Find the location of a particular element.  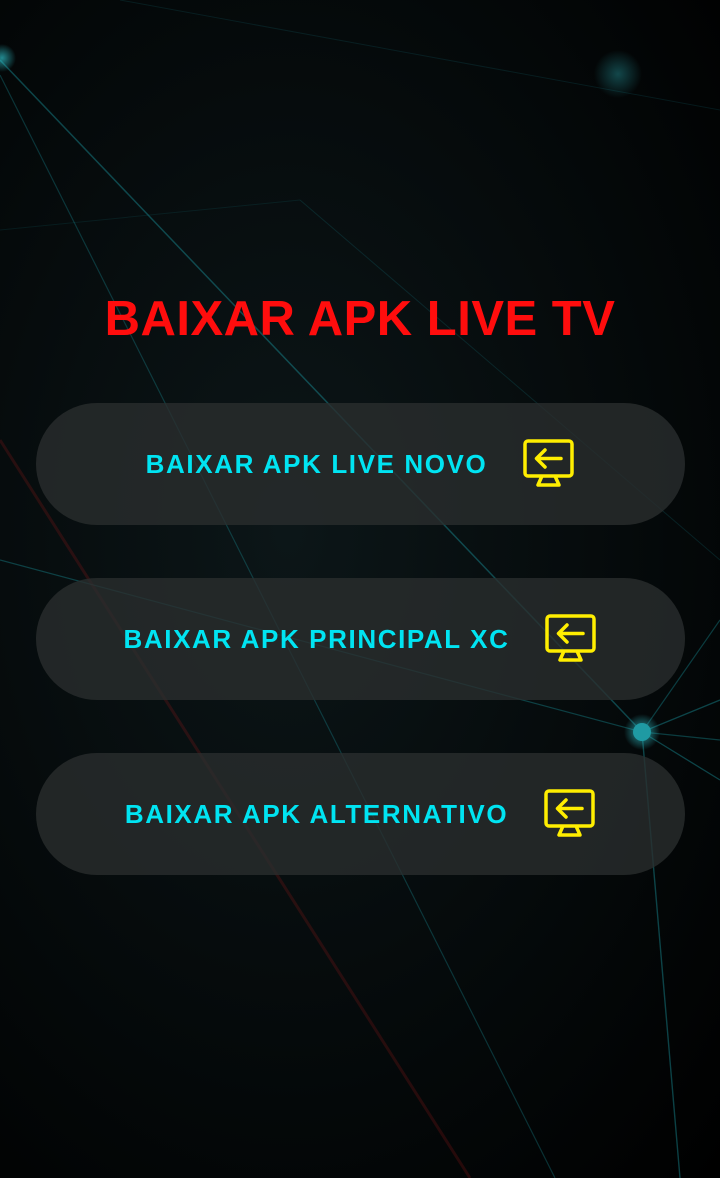

download-principal-xc-button: BAIXAR APK PRINCIPAL XC is located at coordinates (360, 639).